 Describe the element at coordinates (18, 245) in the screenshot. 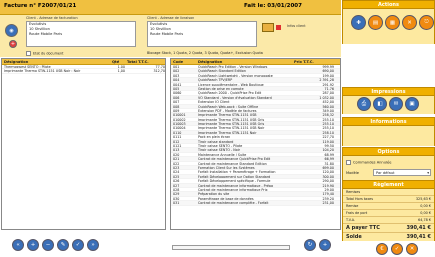

I see `first-record-icon: «` at that location.